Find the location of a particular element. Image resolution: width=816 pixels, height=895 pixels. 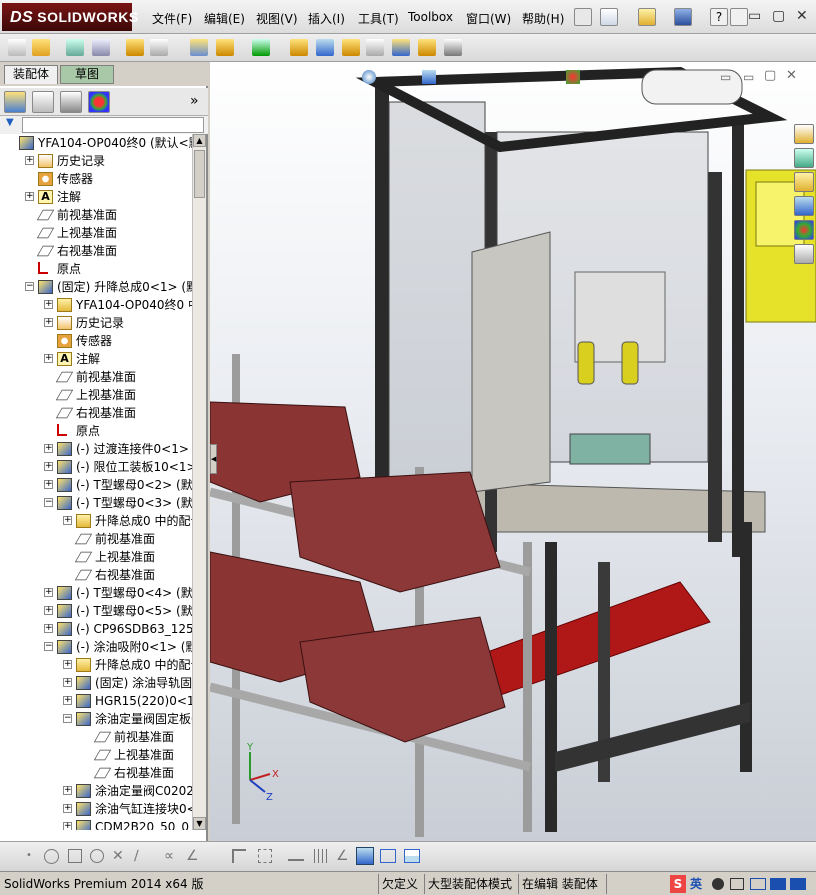

feature-manager-icon is located at coordinates (15, 102).